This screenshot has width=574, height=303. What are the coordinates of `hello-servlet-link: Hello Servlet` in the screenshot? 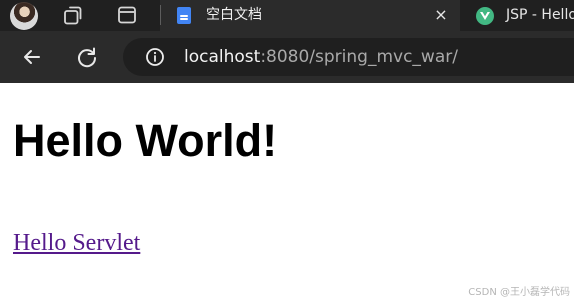 It's located at (76, 243).